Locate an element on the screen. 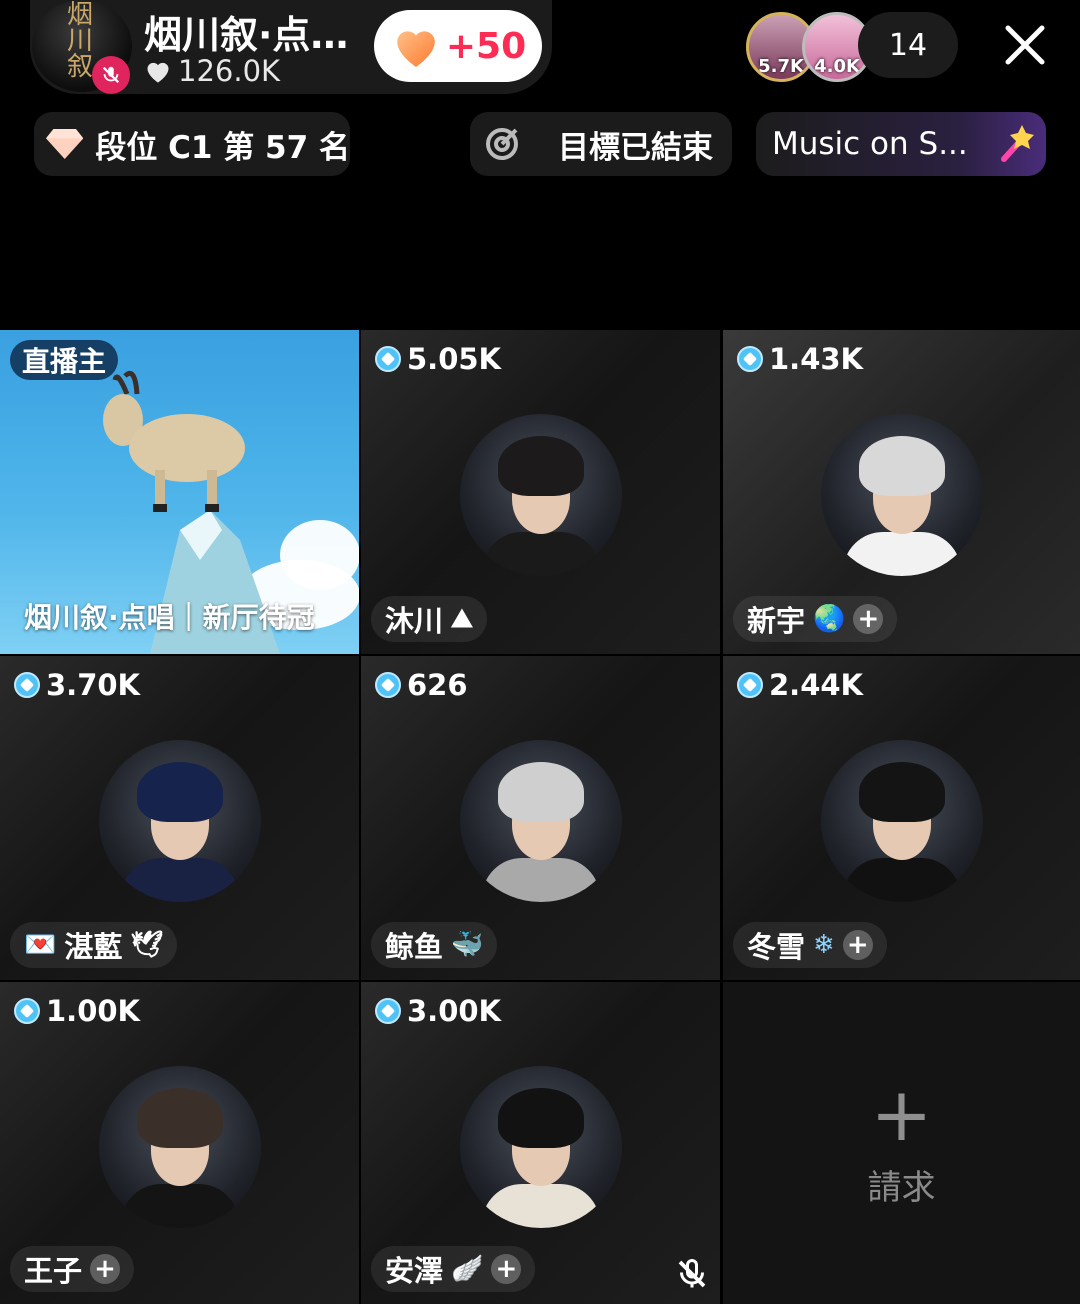 Image resolution: width=1080 pixels, height=1304 pixels. gift-score-value: 1.43K is located at coordinates (816, 359).